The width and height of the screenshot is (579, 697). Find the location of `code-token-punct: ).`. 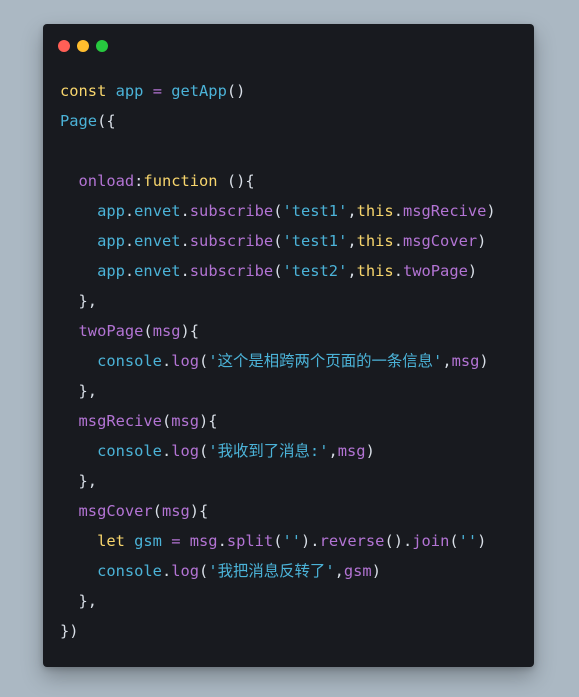

code-token-punct: ). is located at coordinates (310, 541).